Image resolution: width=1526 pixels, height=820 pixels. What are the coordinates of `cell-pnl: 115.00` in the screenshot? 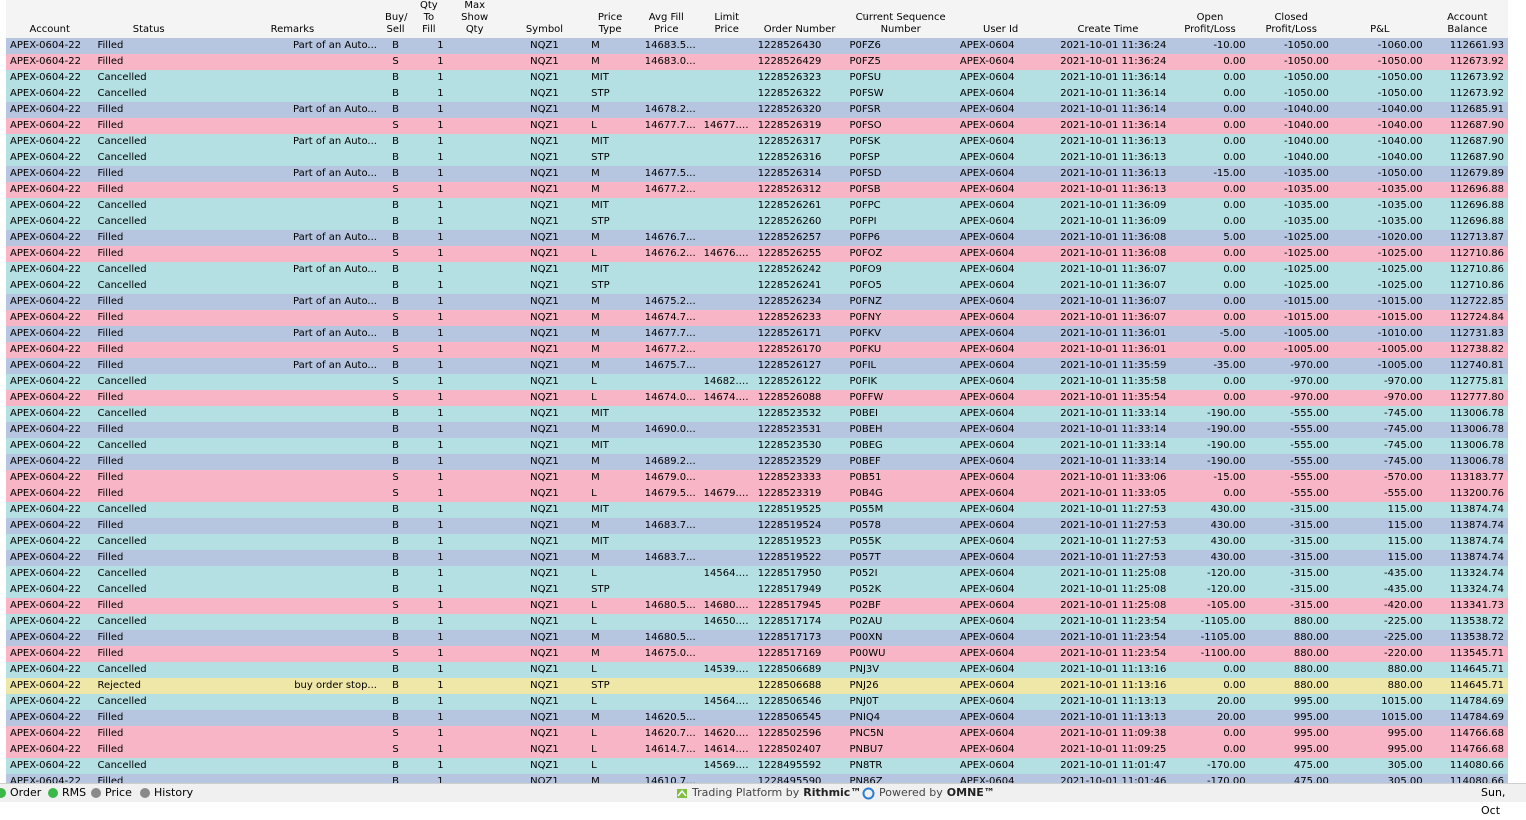 It's located at (1379, 542).